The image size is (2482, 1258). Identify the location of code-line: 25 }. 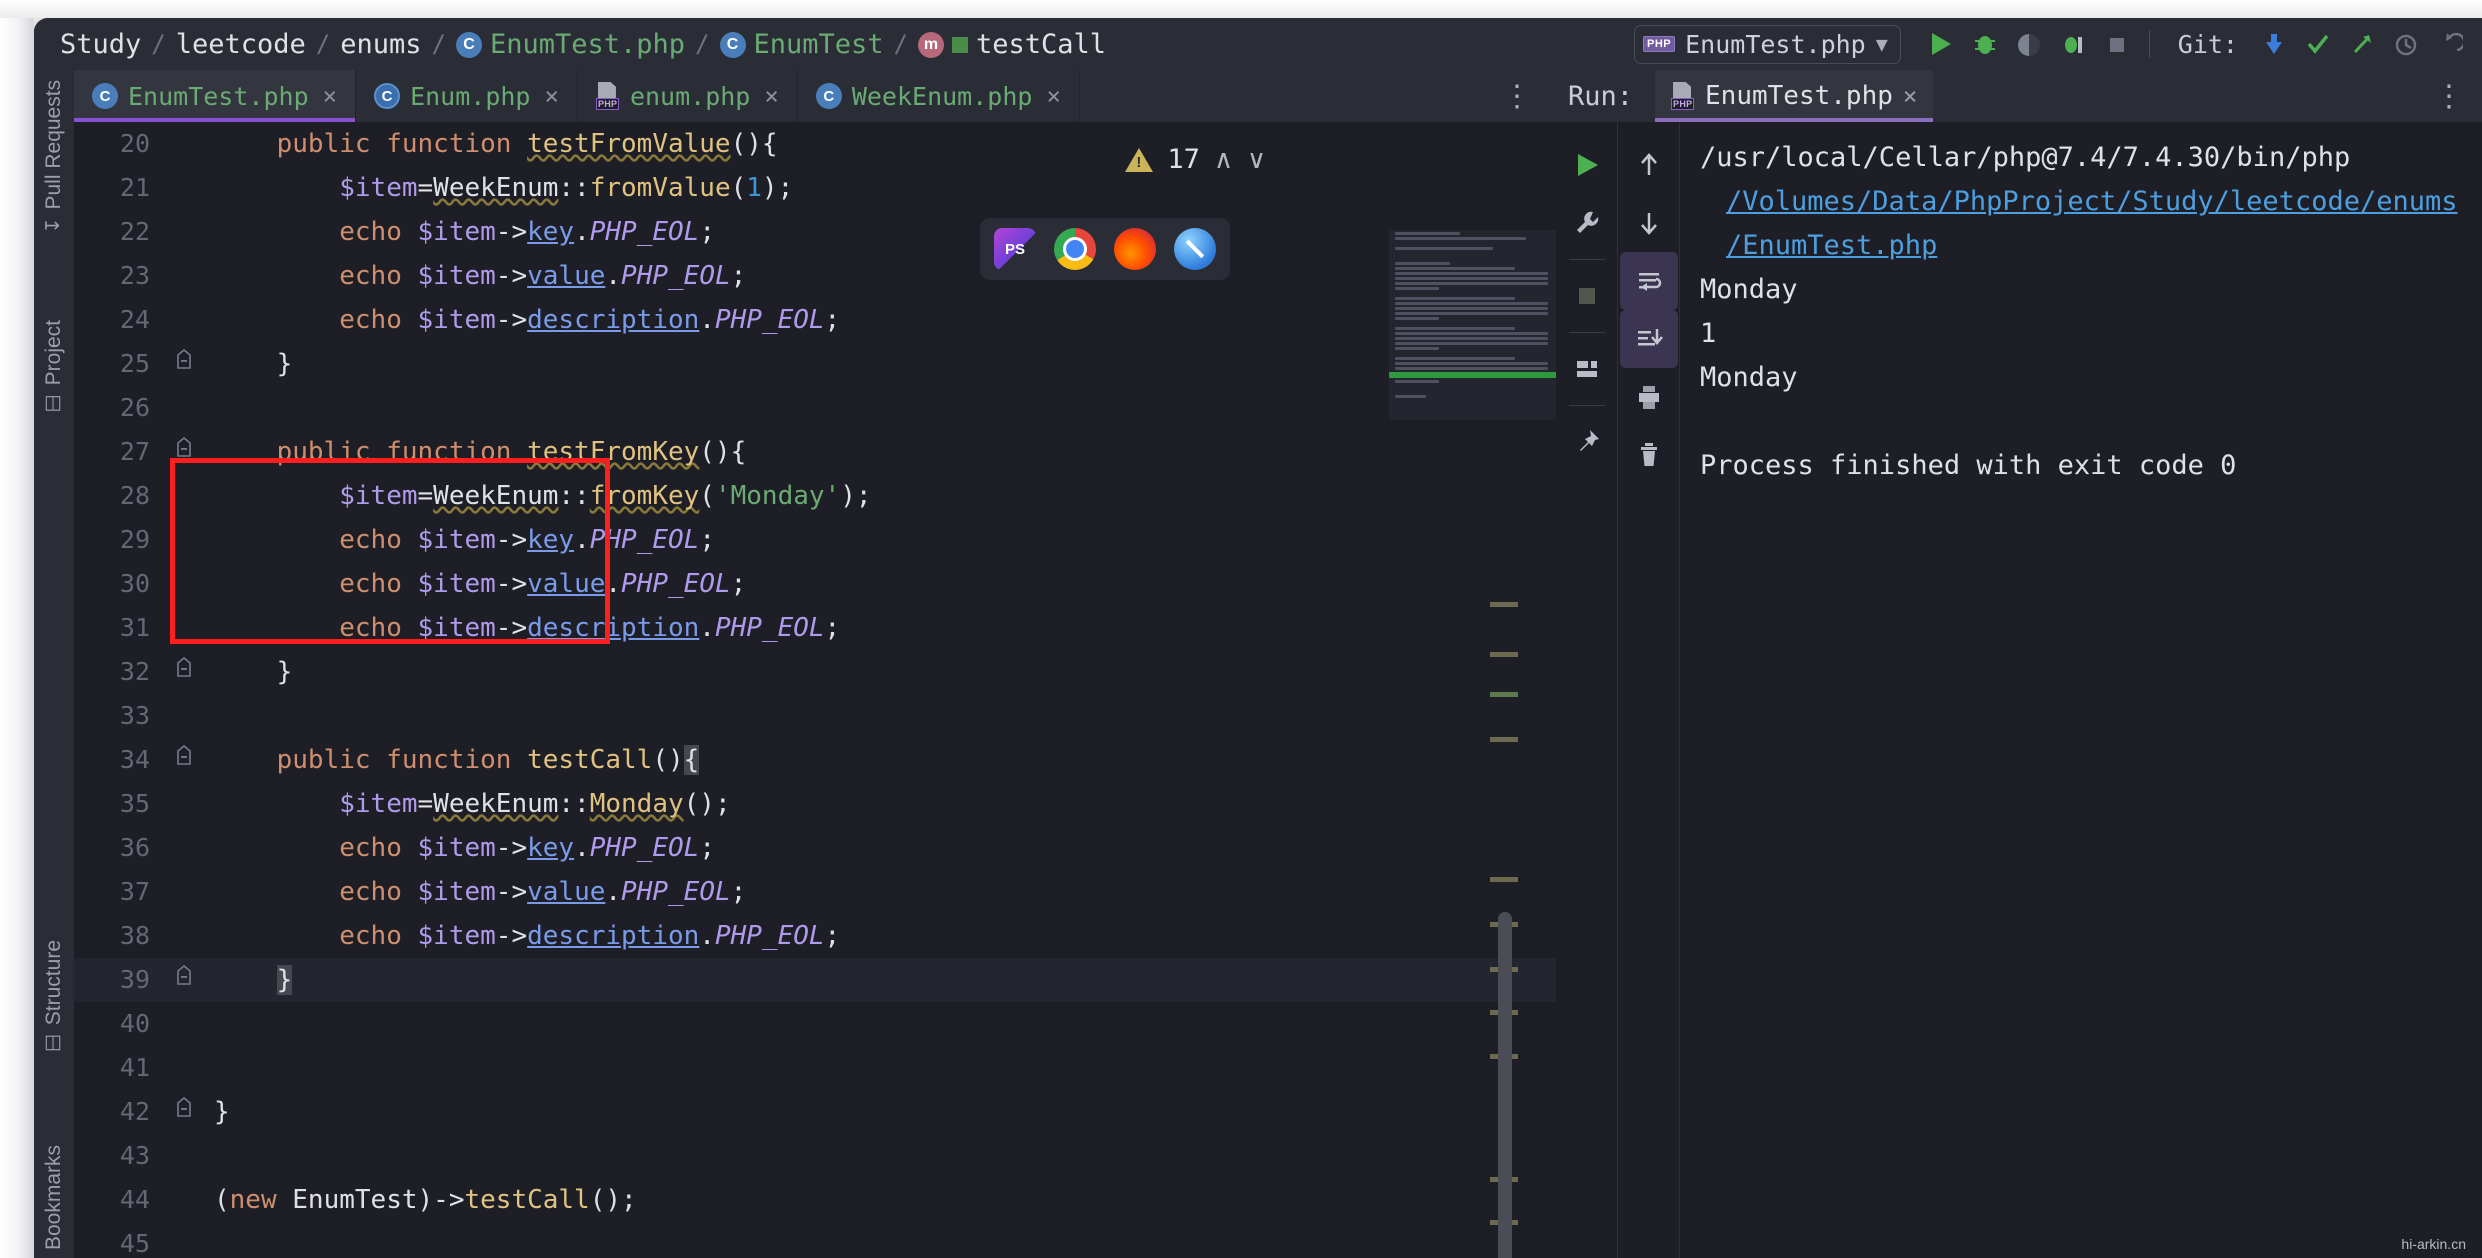
(815, 364).